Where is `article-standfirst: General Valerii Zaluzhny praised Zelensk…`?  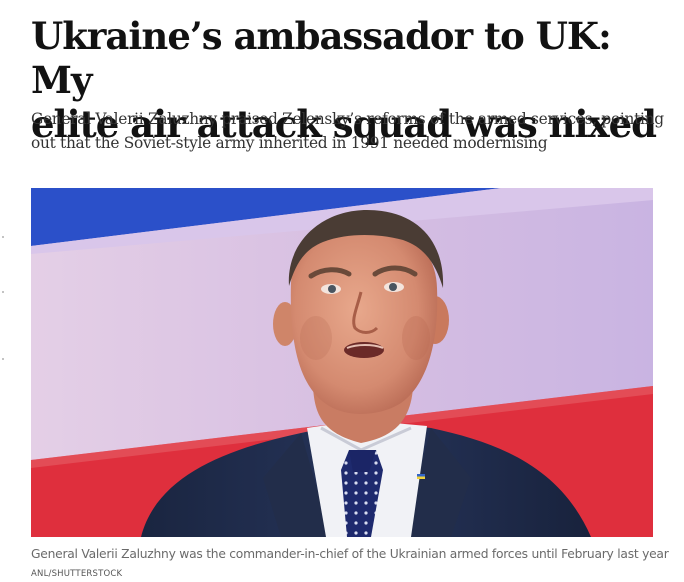 article-standfirst: General Valerii Zaluzhny praised Zelensk… is located at coordinates (351, 131).